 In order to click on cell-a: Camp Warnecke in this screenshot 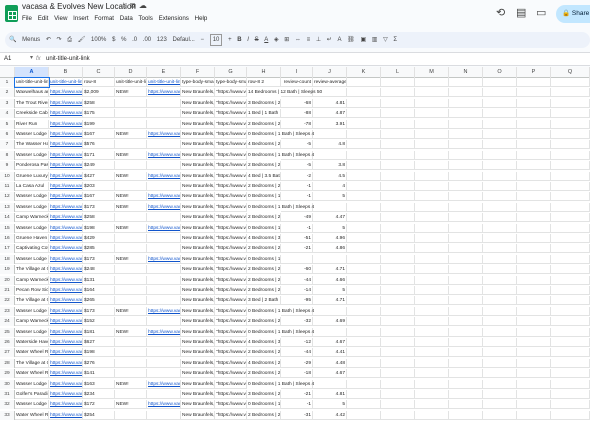, I will do `click(32, 280)`.